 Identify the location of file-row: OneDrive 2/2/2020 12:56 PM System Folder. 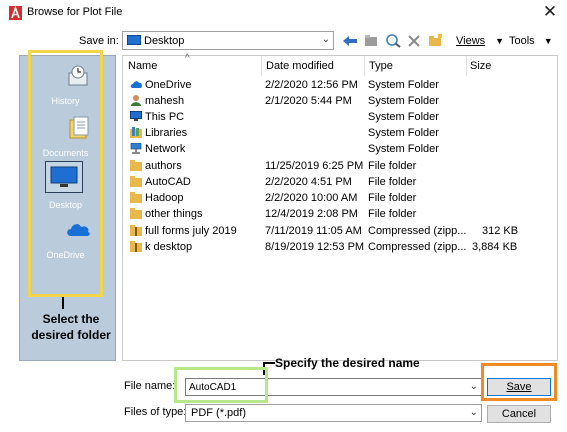
(338, 85).